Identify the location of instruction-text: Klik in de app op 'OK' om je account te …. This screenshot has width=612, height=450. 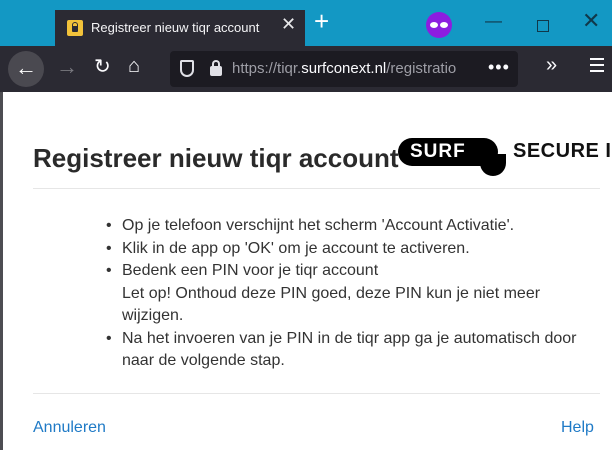
(296, 248).